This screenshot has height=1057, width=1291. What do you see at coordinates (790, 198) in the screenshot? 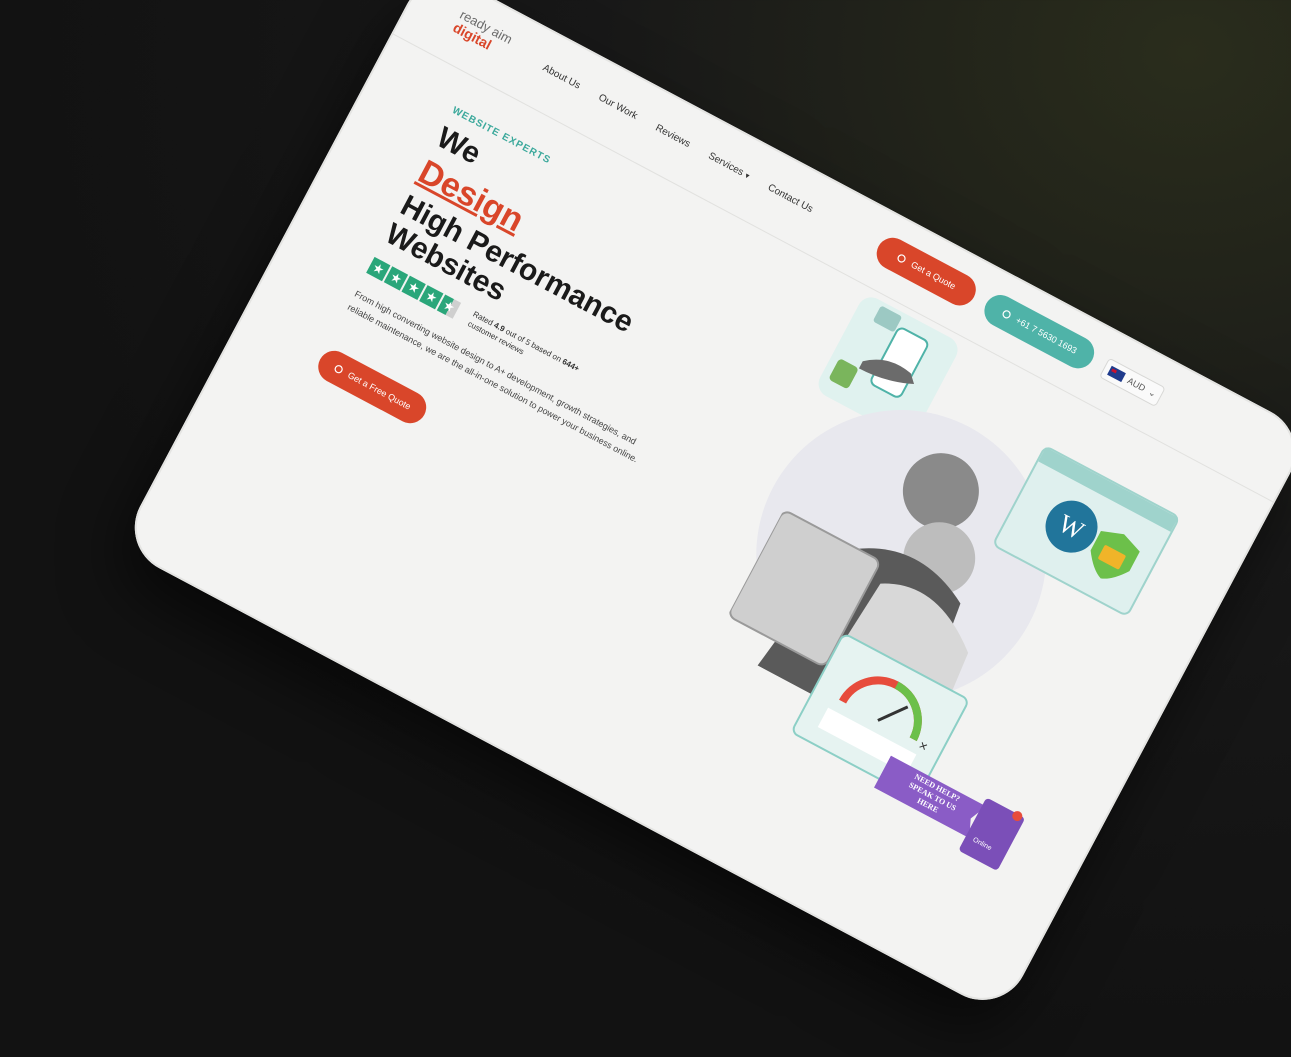
I see `nav-contact-us: Contact Us` at bounding box center [790, 198].